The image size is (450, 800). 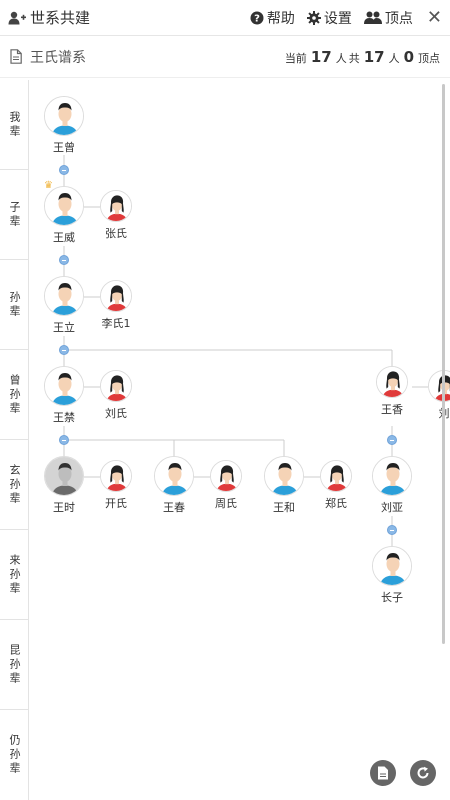 I want to click on person-node: 郑氏, so click(x=336, y=485).